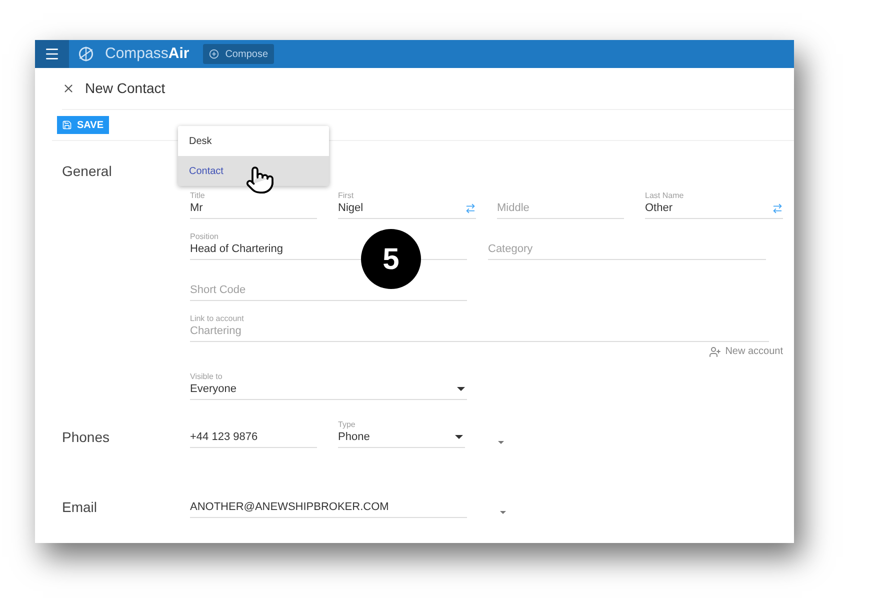 This screenshot has width=886, height=615. I want to click on section-title: Email, so click(79, 507).